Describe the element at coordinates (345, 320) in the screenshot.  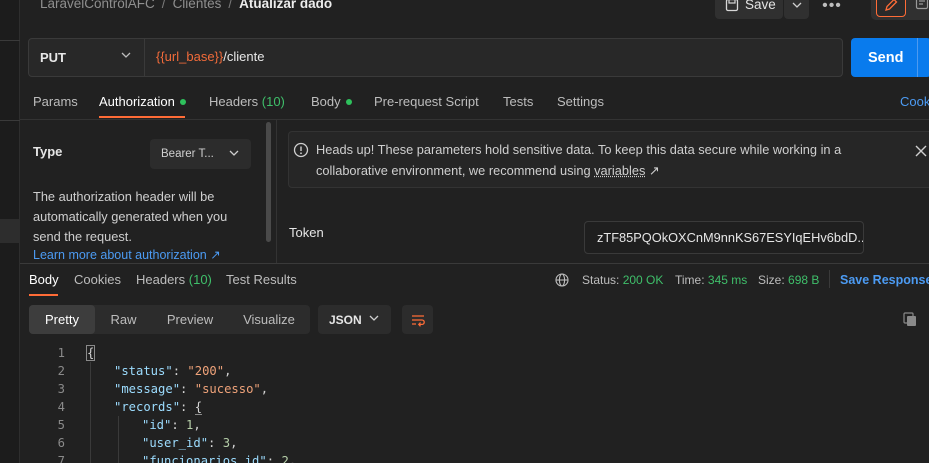
I see `format-value: JSON` at that location.